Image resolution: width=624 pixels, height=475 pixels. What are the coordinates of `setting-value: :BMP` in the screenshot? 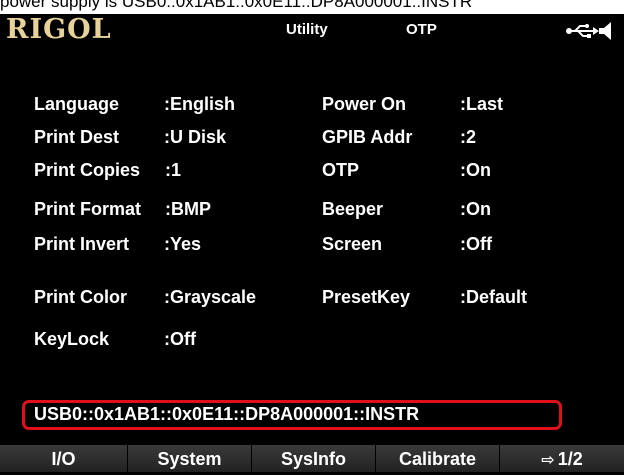 It's located at (188, 209).